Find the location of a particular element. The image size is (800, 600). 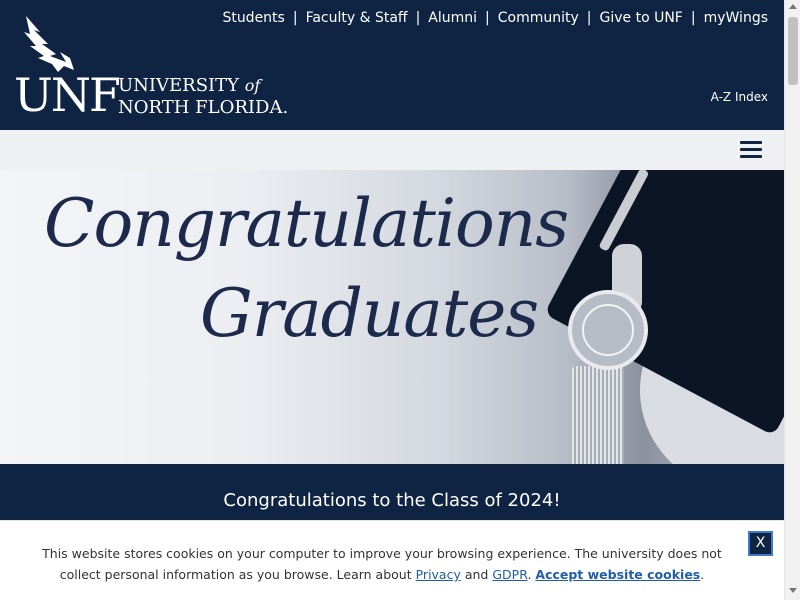

nav-link-faculty-staff: Faculty & Staff is located at coordinates (357, 18).